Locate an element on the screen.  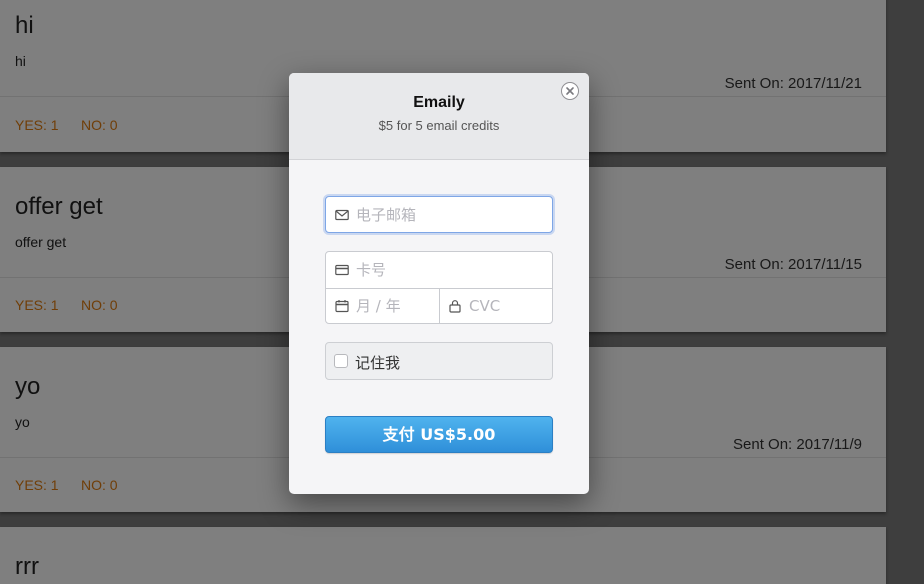
checkout-description: $5 for 5 email credits is located at coordinates (439, 125).